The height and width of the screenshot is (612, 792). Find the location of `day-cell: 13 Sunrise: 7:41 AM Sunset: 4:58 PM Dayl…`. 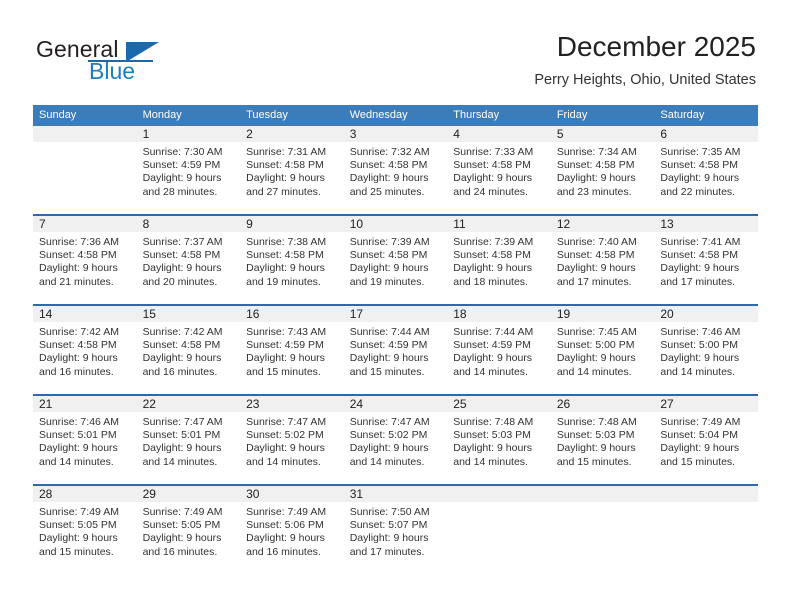

day-cell: 13 Sunrise: 7:41 AM Sunset: 4:58 PM Dayl… is located at coordinates (706, 259).